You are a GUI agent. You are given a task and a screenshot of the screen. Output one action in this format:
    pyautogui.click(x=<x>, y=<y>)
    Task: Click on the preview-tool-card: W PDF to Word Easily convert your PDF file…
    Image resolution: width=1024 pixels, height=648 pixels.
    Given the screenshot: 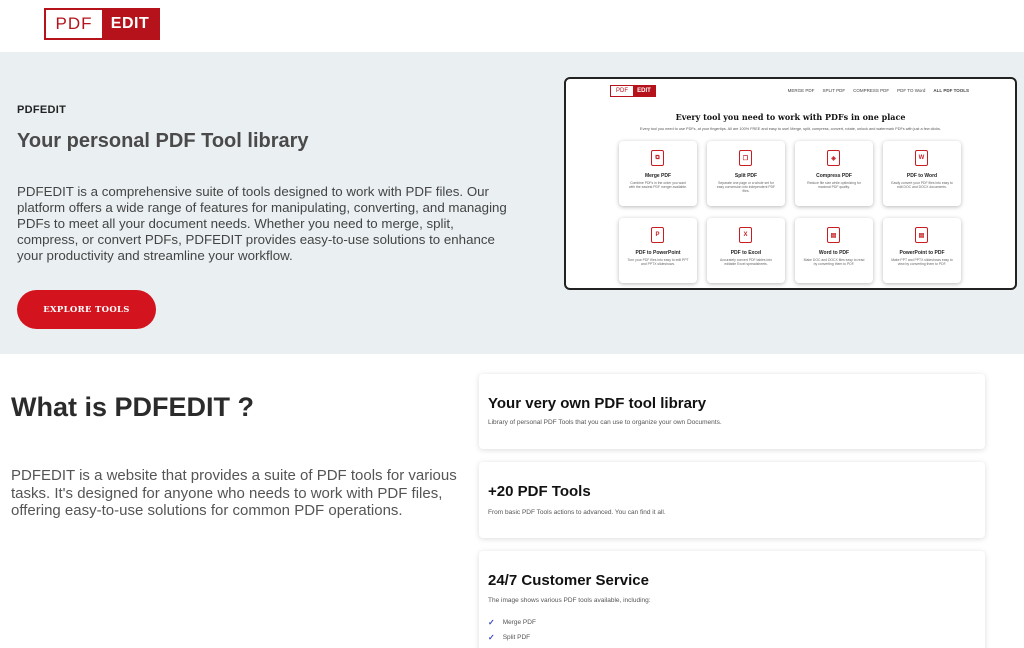 What is the action you would take?
    pyautogui.click(x=922, y=173)
    